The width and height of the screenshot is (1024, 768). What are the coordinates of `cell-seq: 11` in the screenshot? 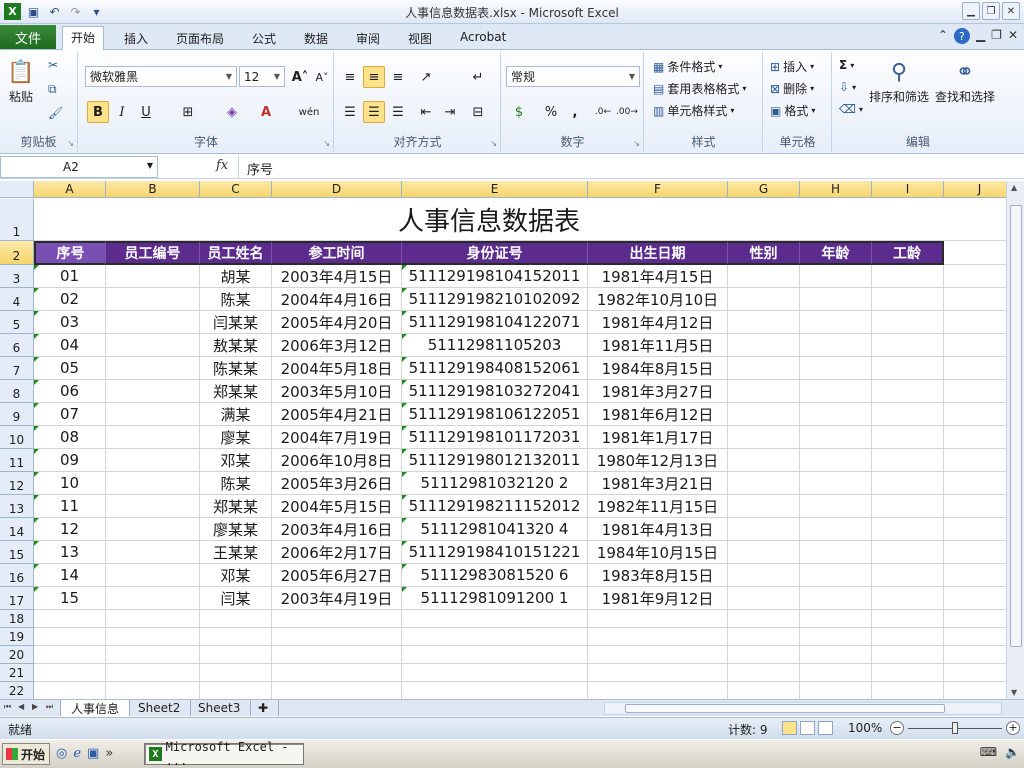 It's located at (70, 506).